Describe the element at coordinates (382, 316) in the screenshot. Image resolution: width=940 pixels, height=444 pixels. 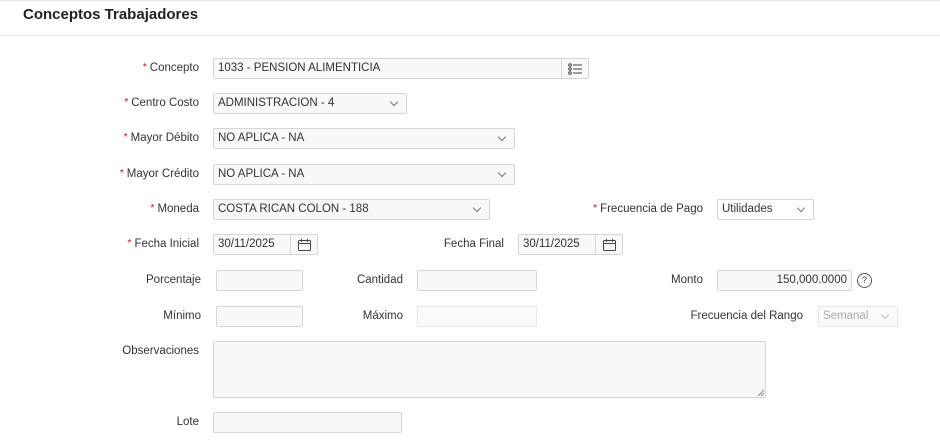
I see `maximo-label: Máximo` at that location.